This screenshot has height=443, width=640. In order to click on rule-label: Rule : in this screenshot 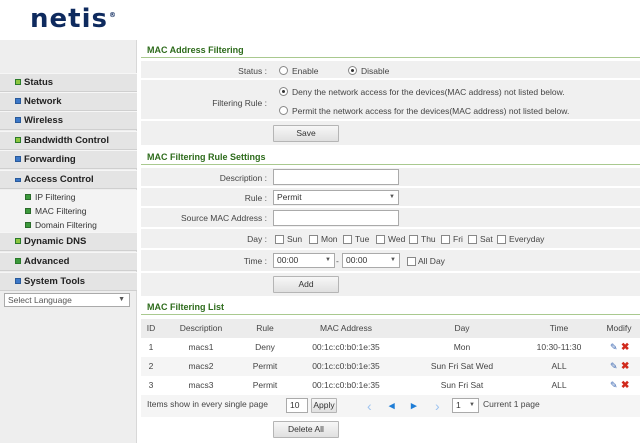, I will do `click(255, 198)`.